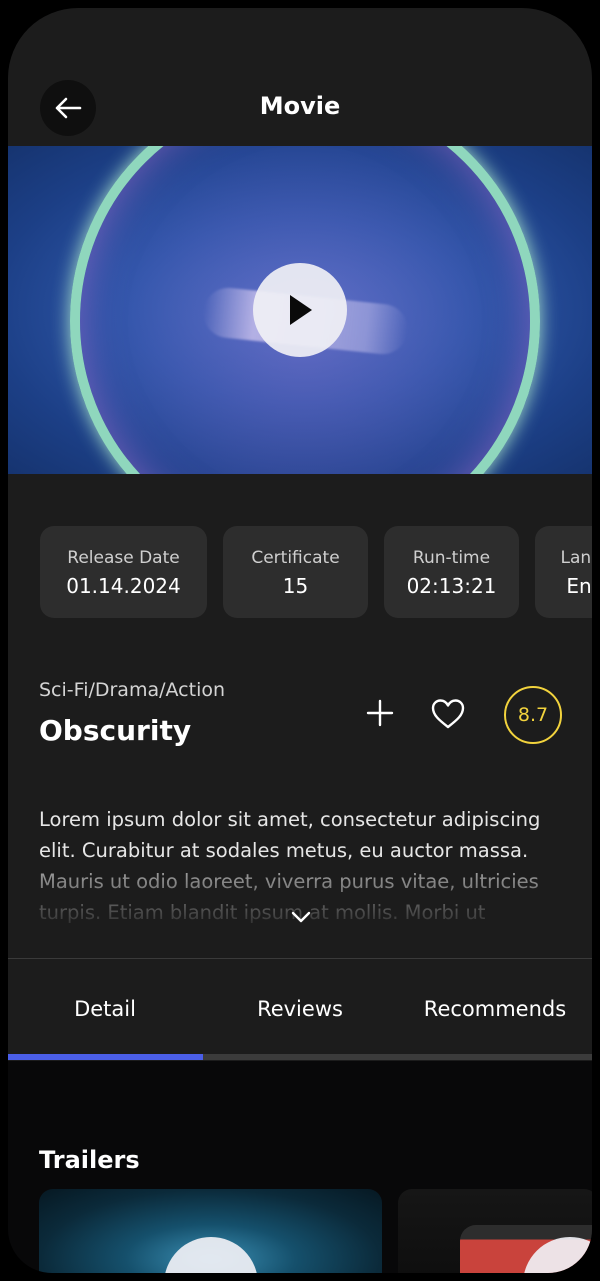 The width and height of the screenshot is (600, 1281). Describe the element at coordinates (563, 572) in the screenshot. I see `stat-language: Language English` at that location.